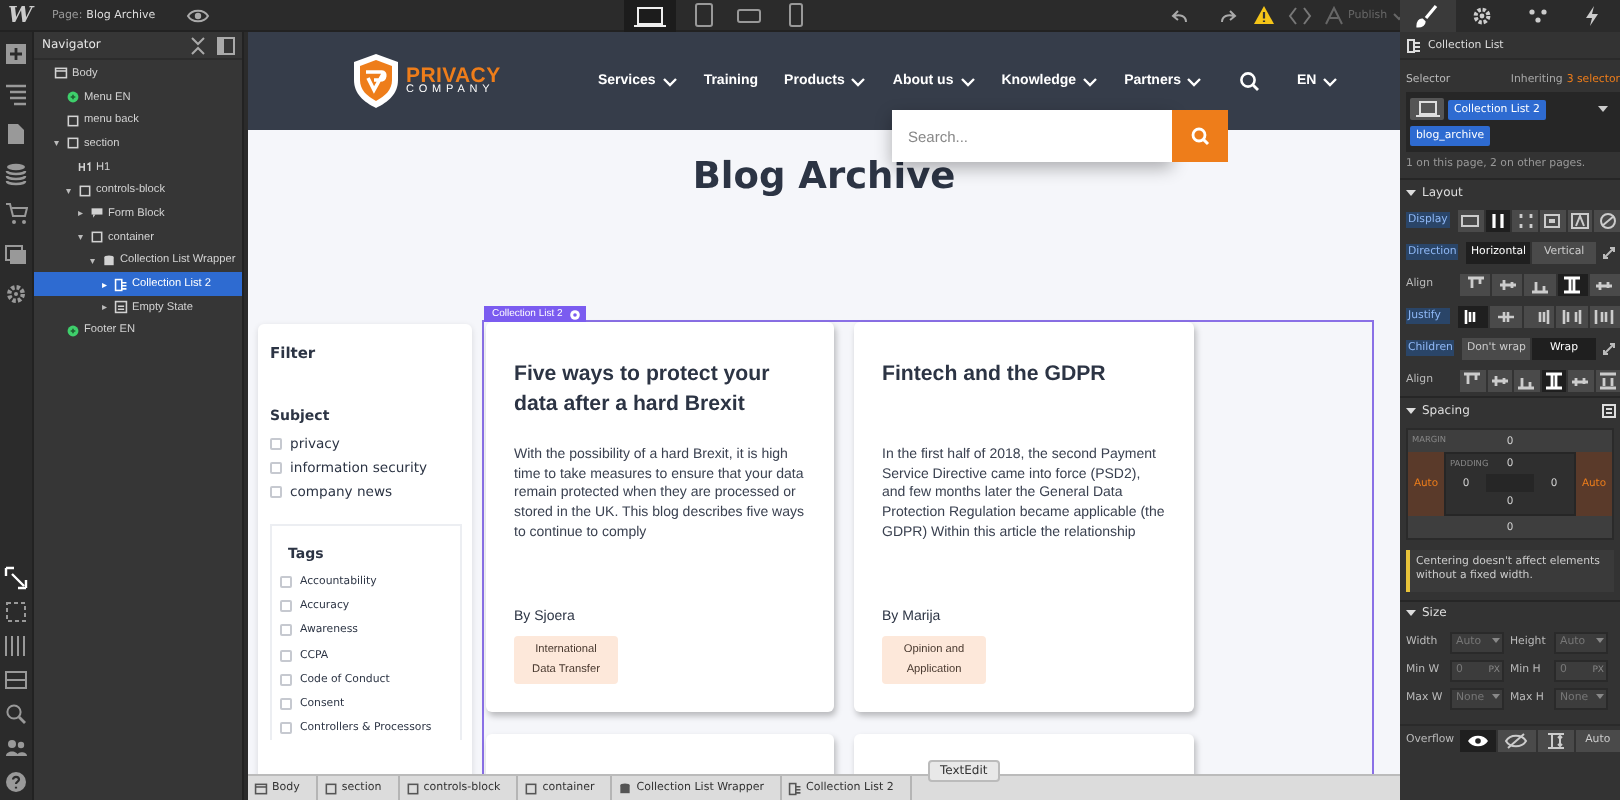  What do you see at coordinates (1609, 410) in the screenshot?
I see `menu-icon` at bounding box center [1609, 410].